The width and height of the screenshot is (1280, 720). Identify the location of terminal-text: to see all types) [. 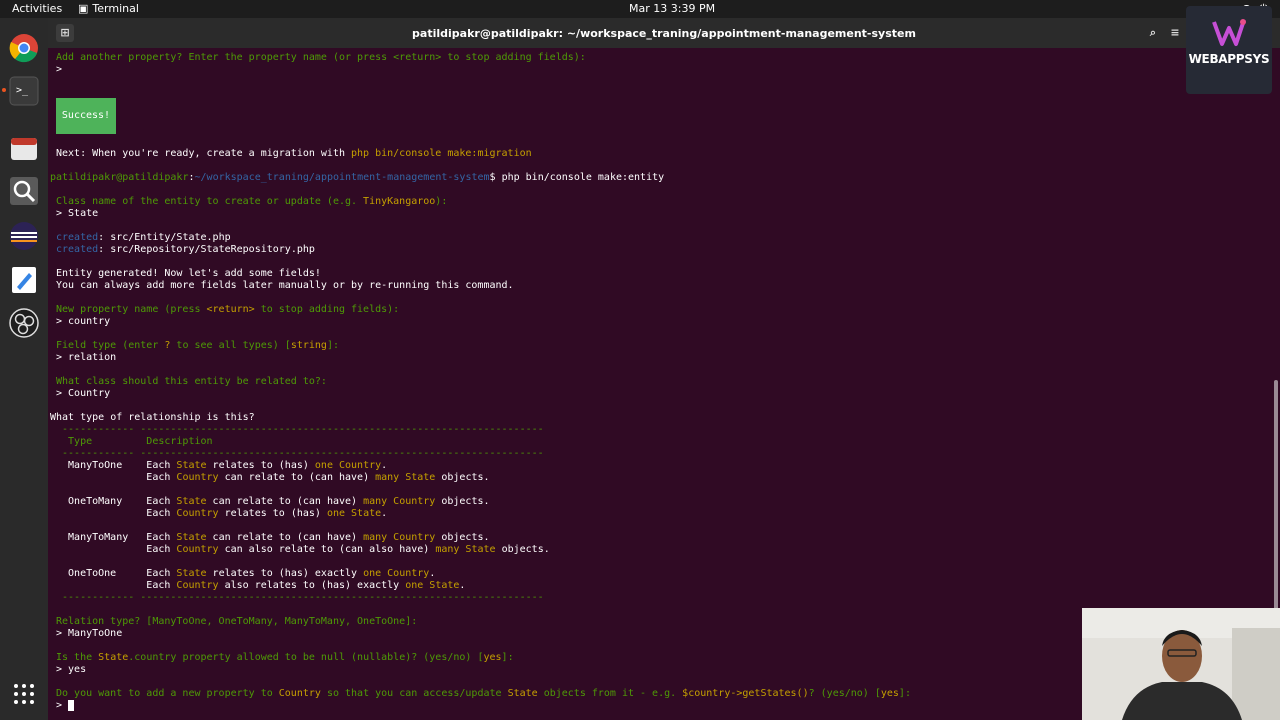
(230, 345).